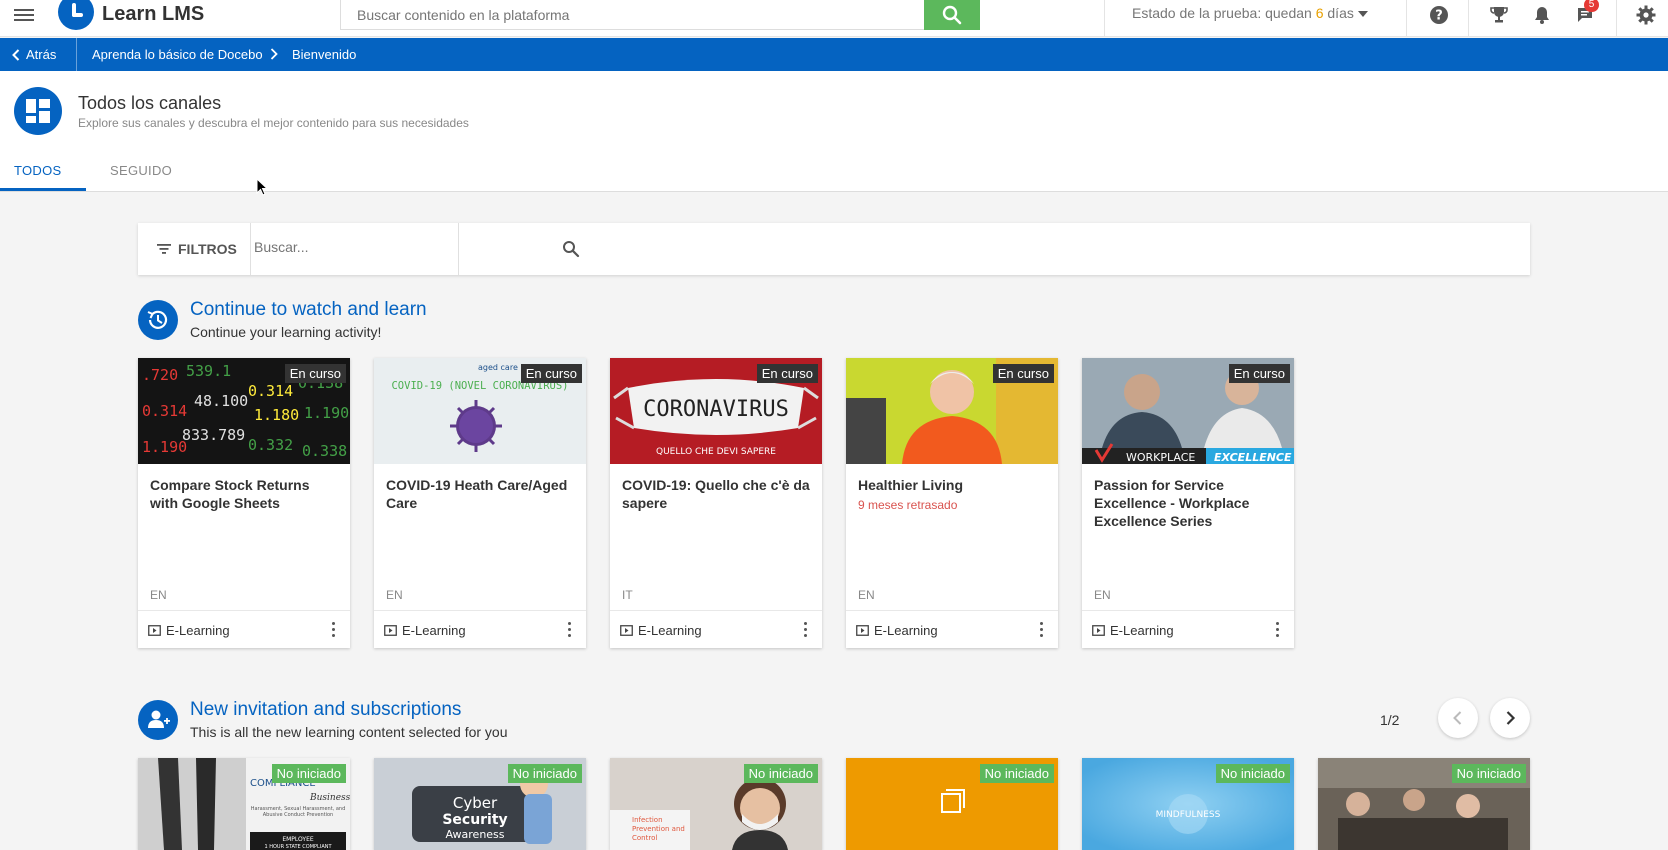  What do you see at coordinates (1439, 15) in the screenshot?
I see `help-icon: ?` at bounding box center [1439, 15].